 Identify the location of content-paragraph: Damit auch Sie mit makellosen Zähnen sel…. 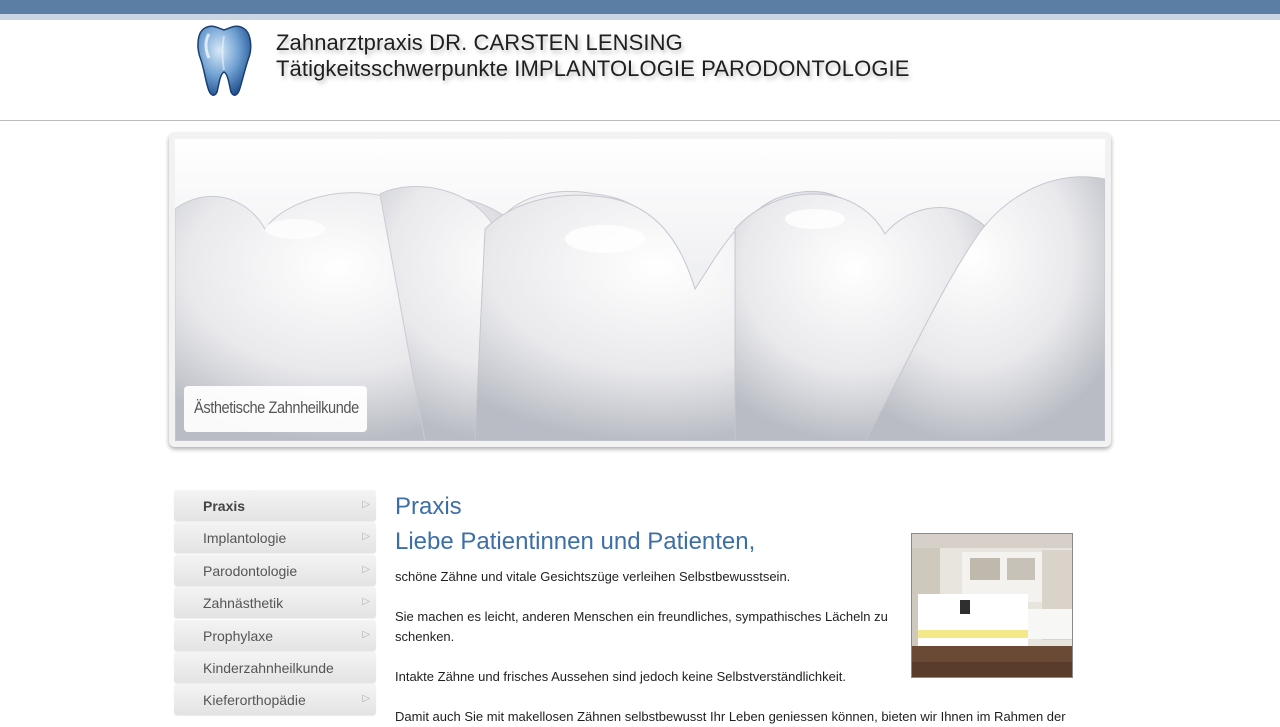
(730, 716).